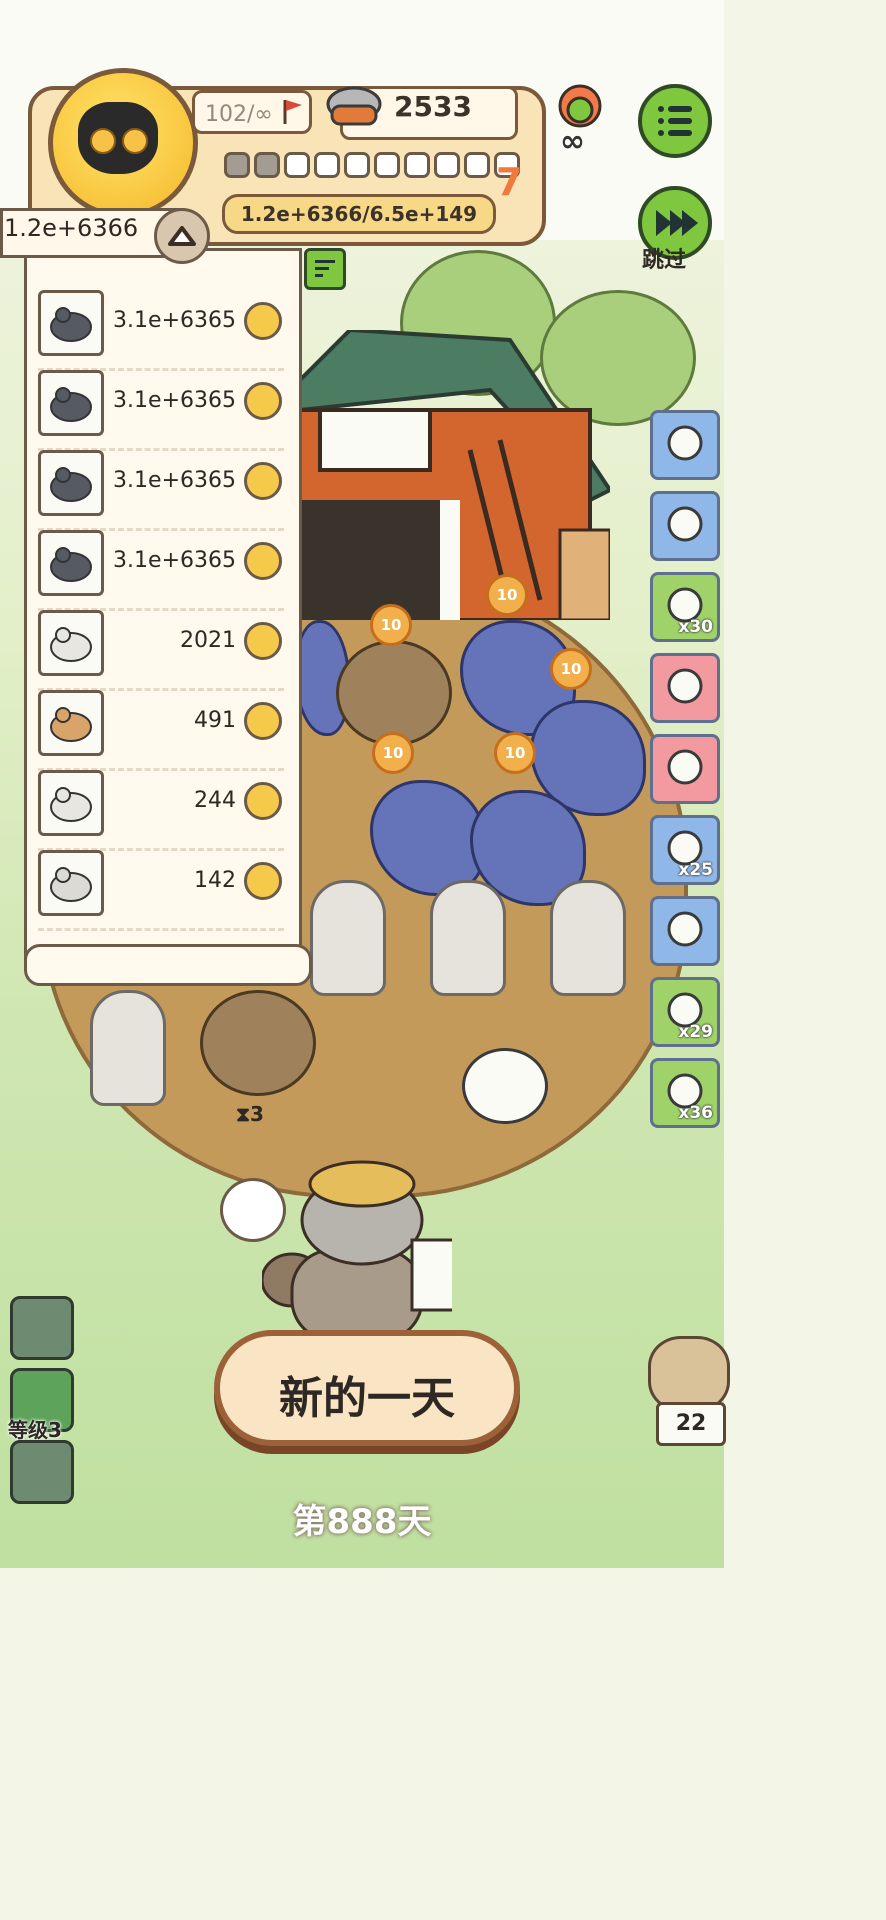 The width and height of the screenshot is (886, 1920). Describe the element at coordinates (161, 650) in the screenshot. I see `list-item: 2021` at that location.